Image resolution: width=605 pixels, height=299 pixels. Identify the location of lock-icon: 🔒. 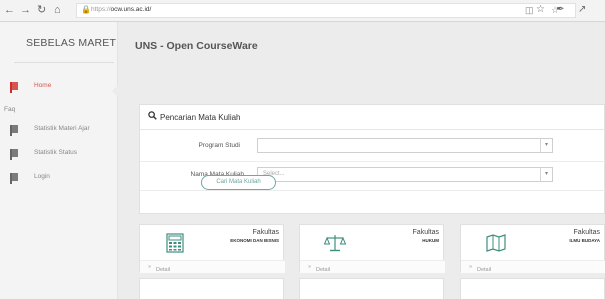
(86, 9).